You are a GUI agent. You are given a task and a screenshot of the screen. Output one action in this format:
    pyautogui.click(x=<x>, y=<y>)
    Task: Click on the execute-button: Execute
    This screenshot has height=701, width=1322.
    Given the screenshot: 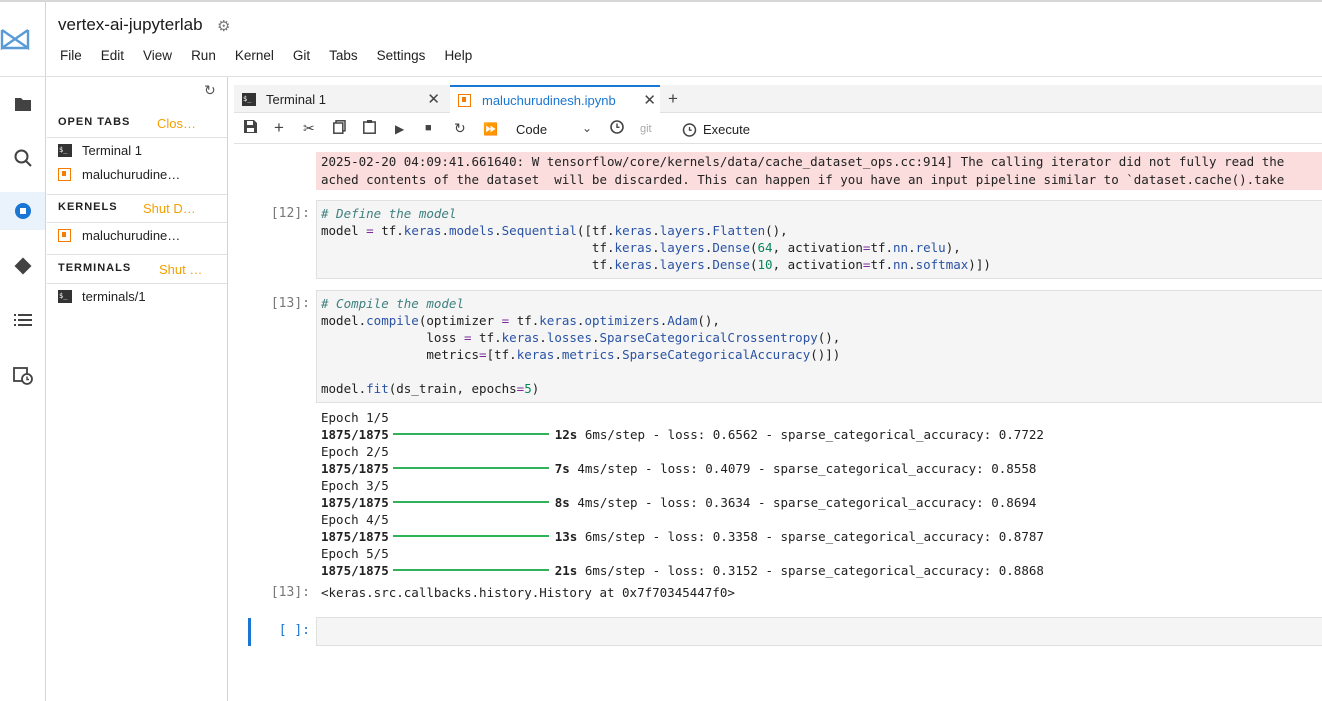 What is the action you would take?
    pyautogui.click(x=716, y=129)
    